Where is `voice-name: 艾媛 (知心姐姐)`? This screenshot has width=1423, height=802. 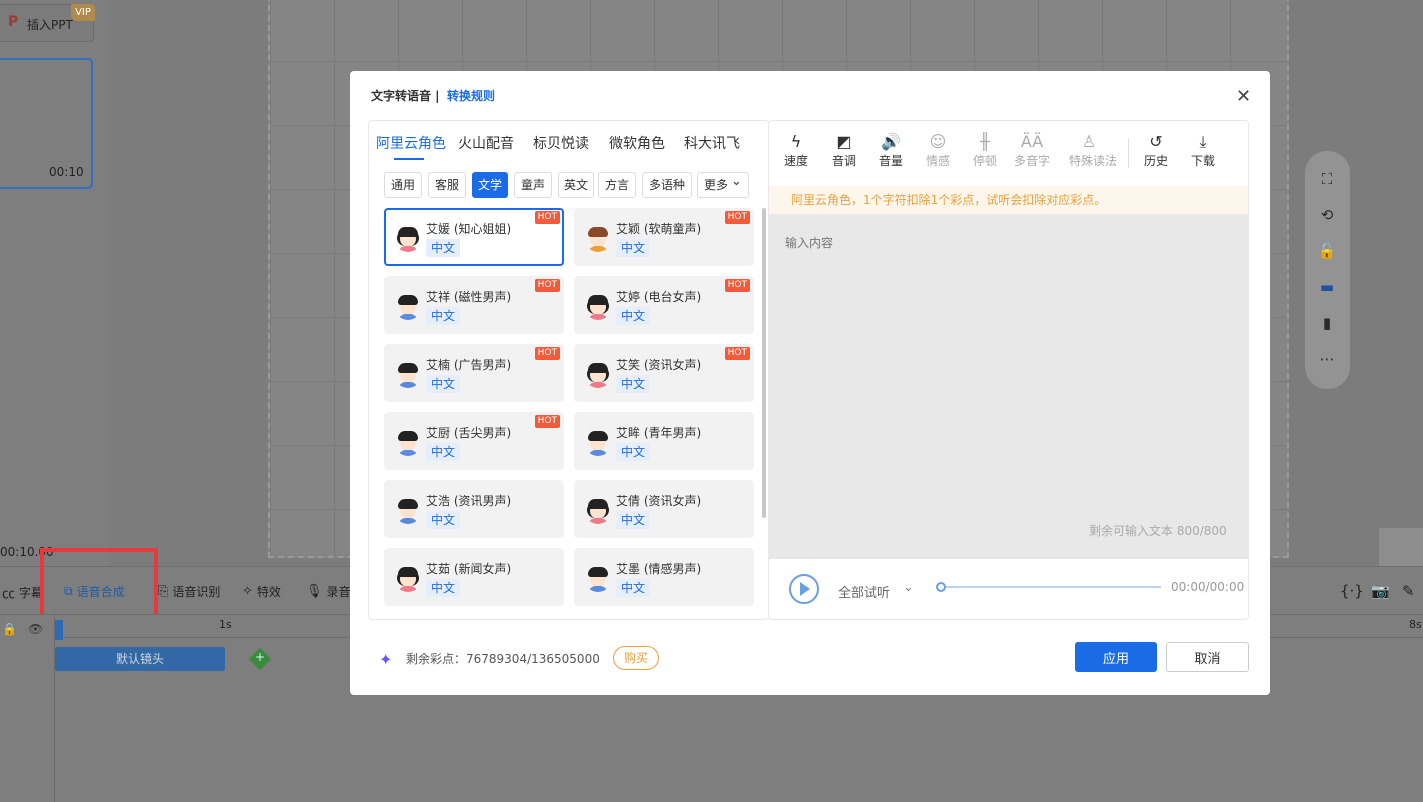 voice-name: 艾媛 (知心姐姐) is located at coordinates (469, 229).